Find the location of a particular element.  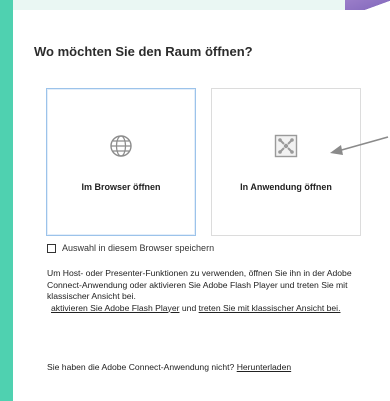

remember-choice-row: Auswahl in diesem Browser speichern is located at coordinates (130, 248).